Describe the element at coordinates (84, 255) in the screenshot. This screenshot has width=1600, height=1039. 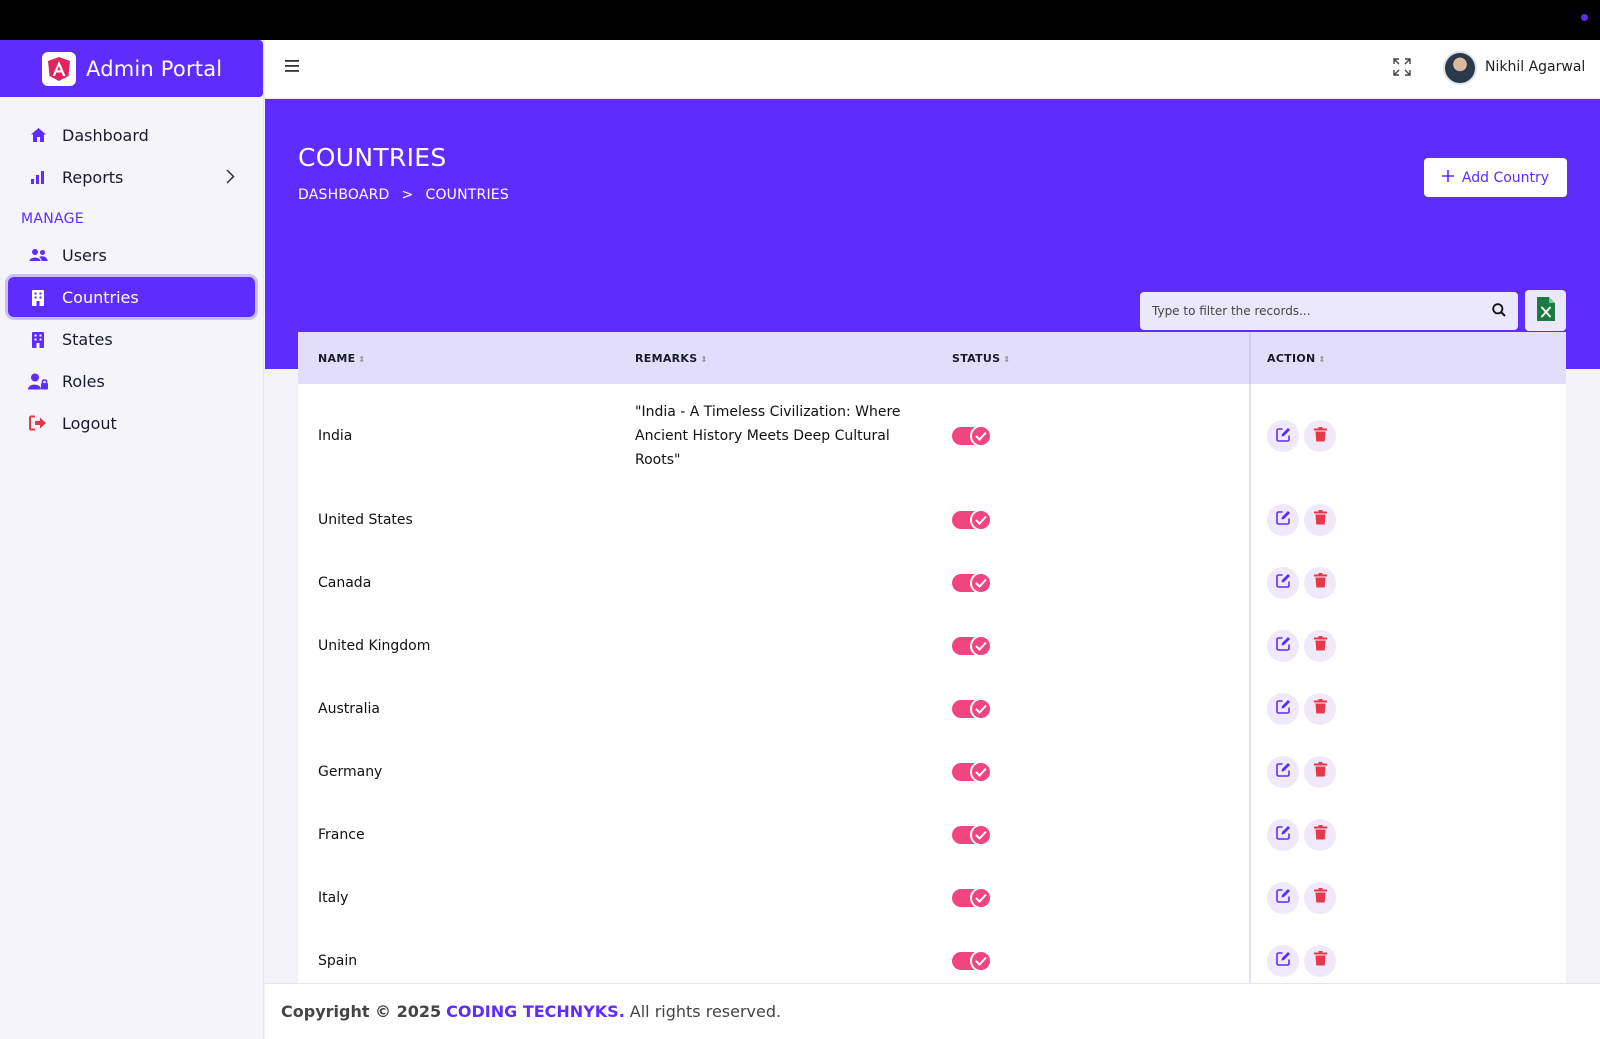
I see `sidebar-item-label: Users` at that location.